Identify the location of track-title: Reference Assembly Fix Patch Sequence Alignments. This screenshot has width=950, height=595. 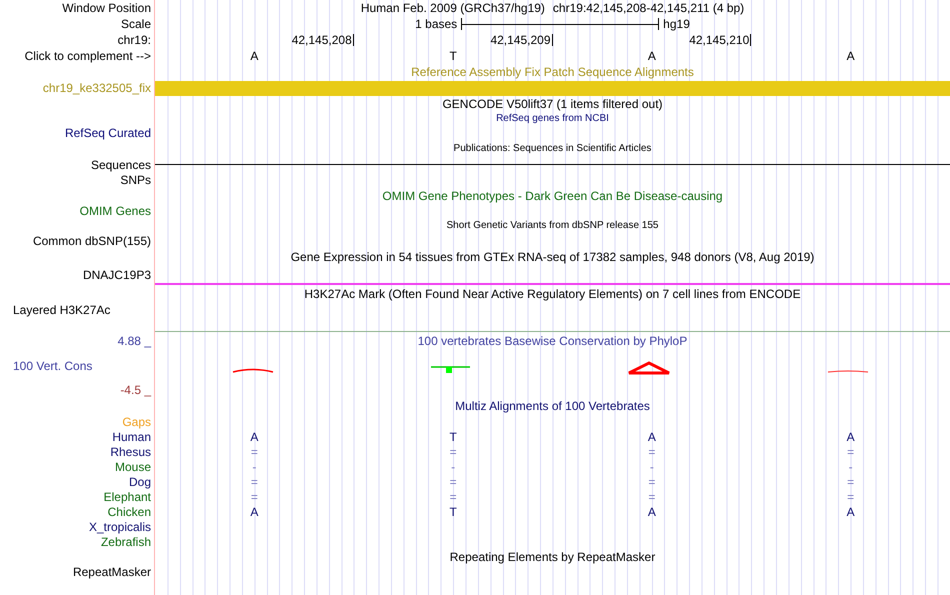
(552, 72).